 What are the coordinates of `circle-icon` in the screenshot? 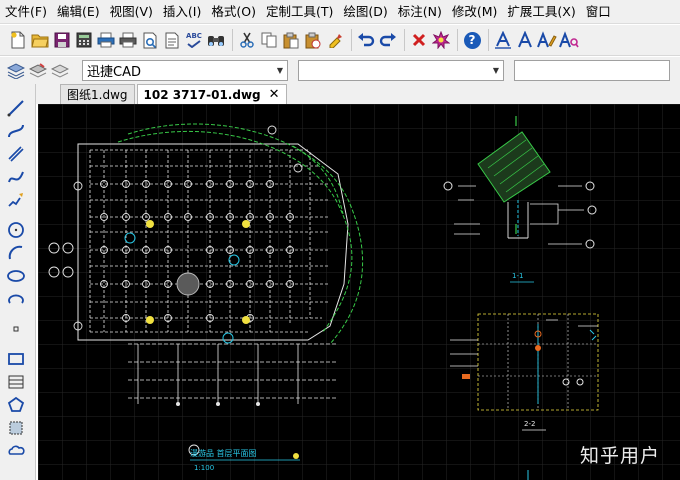 It's located at (16, 230).